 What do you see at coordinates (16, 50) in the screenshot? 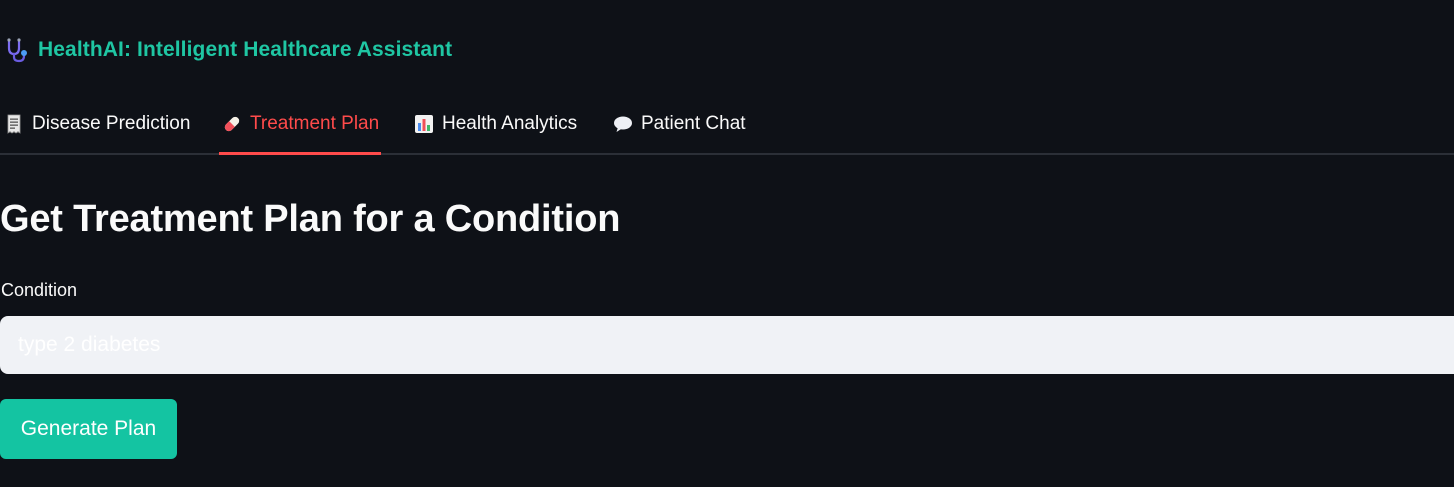
I see `stethoscope-icon` at bounding box center [16, 50].